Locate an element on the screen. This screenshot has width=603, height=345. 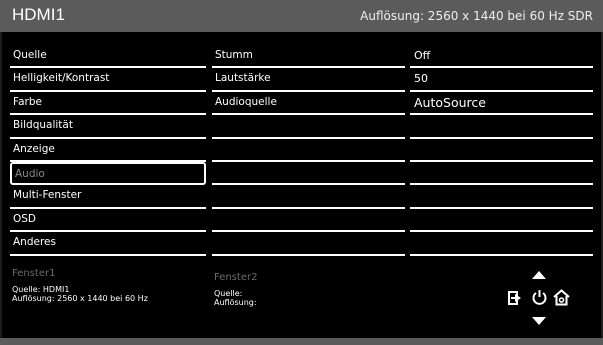
menu-item-label: Anderes is located at coordinates (34, 242).